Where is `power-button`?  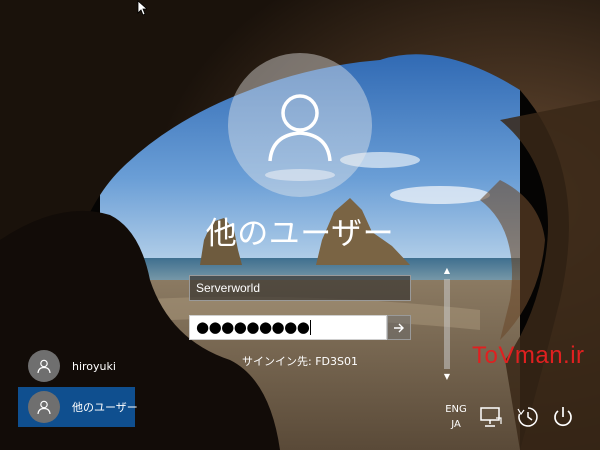
power-button is located at coordinates (563, 417).